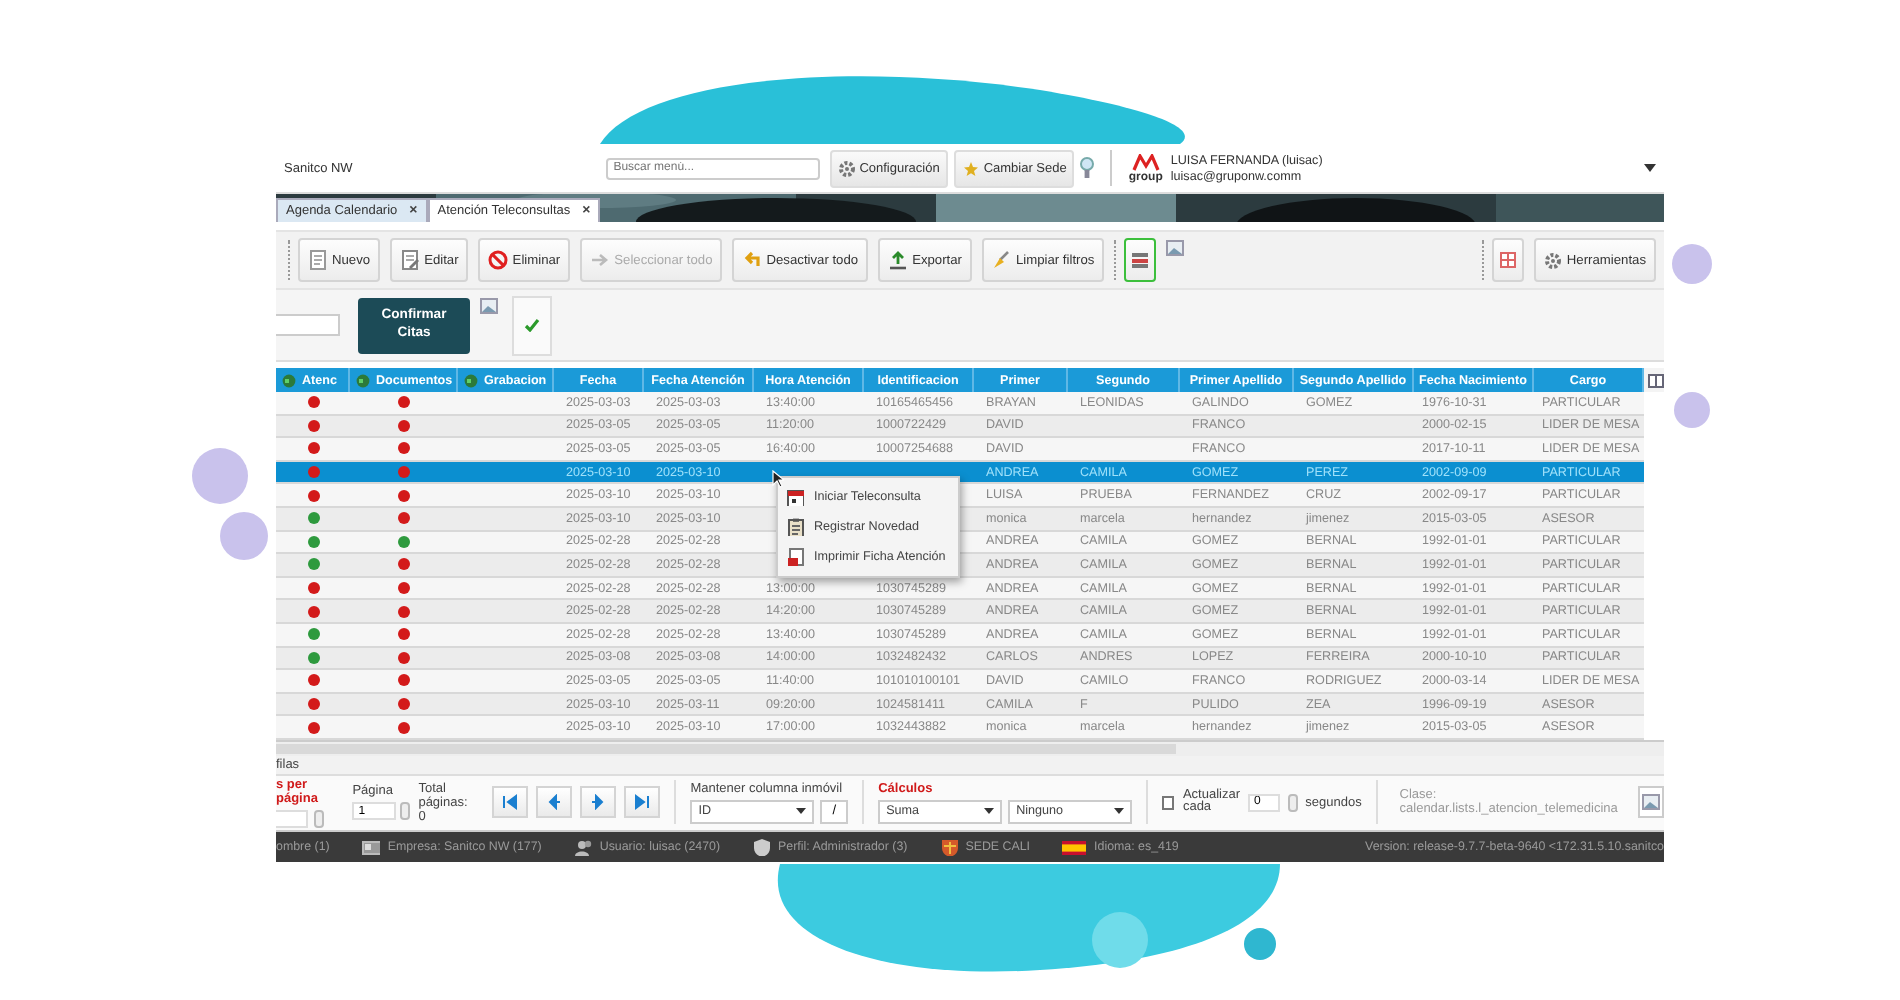 This screenshot has height=1000, width=1900. I want to click on spain-flag-icon, so click(1074, 846).